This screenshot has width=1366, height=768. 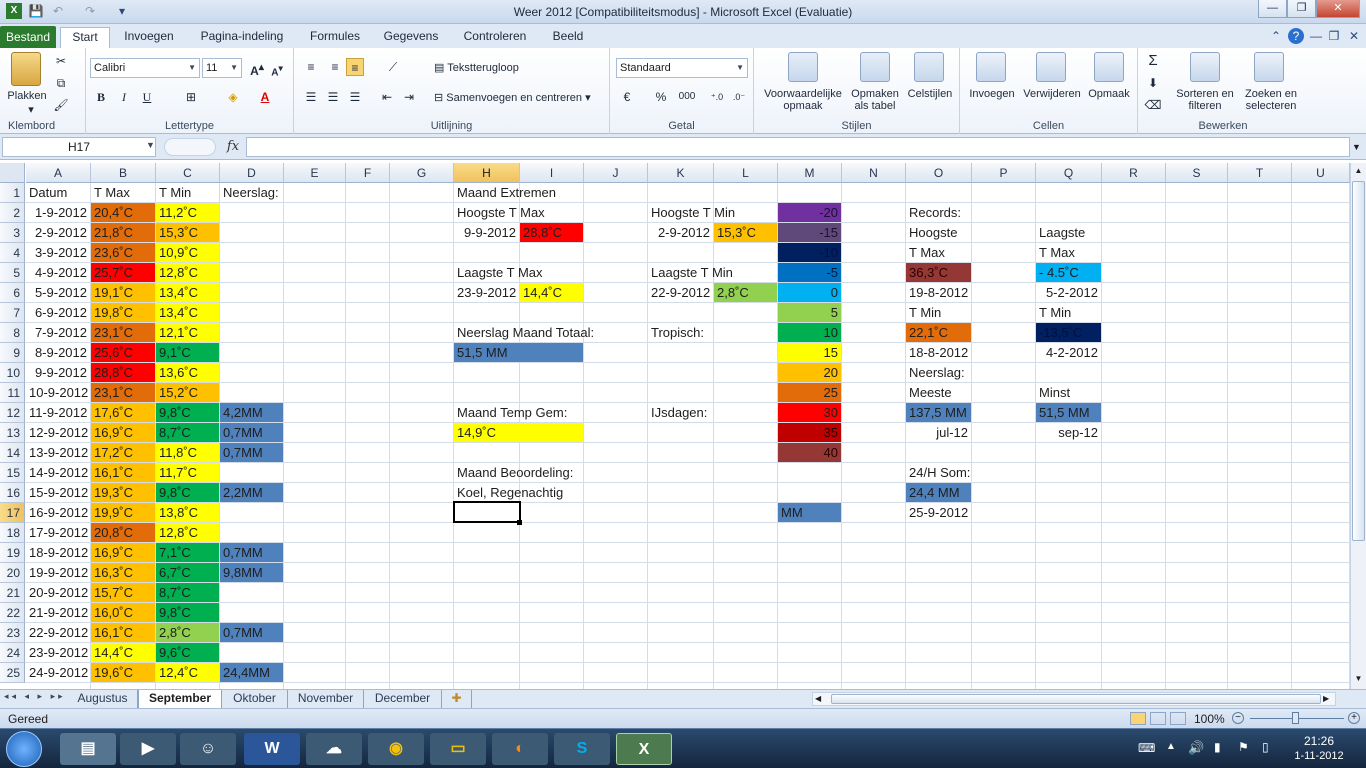 What do you see at coordinates (938, 512) in the screenshot?
I see `cell-O17: 25-9-2012` at bounding box center [938, 512].